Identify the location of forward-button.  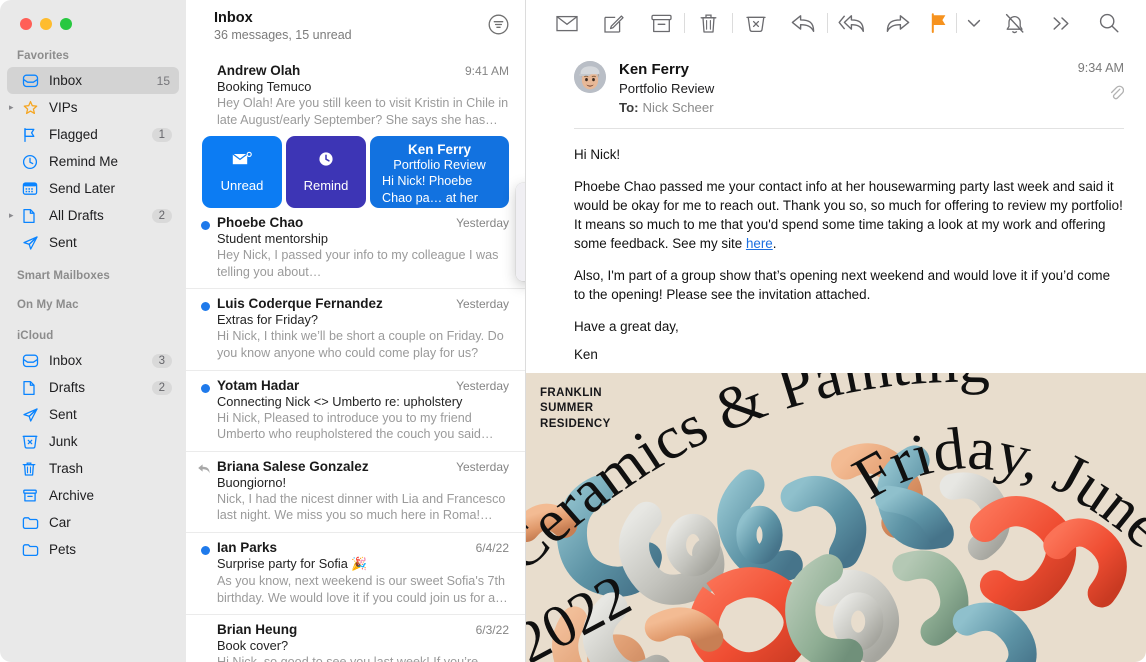
(897, 23).